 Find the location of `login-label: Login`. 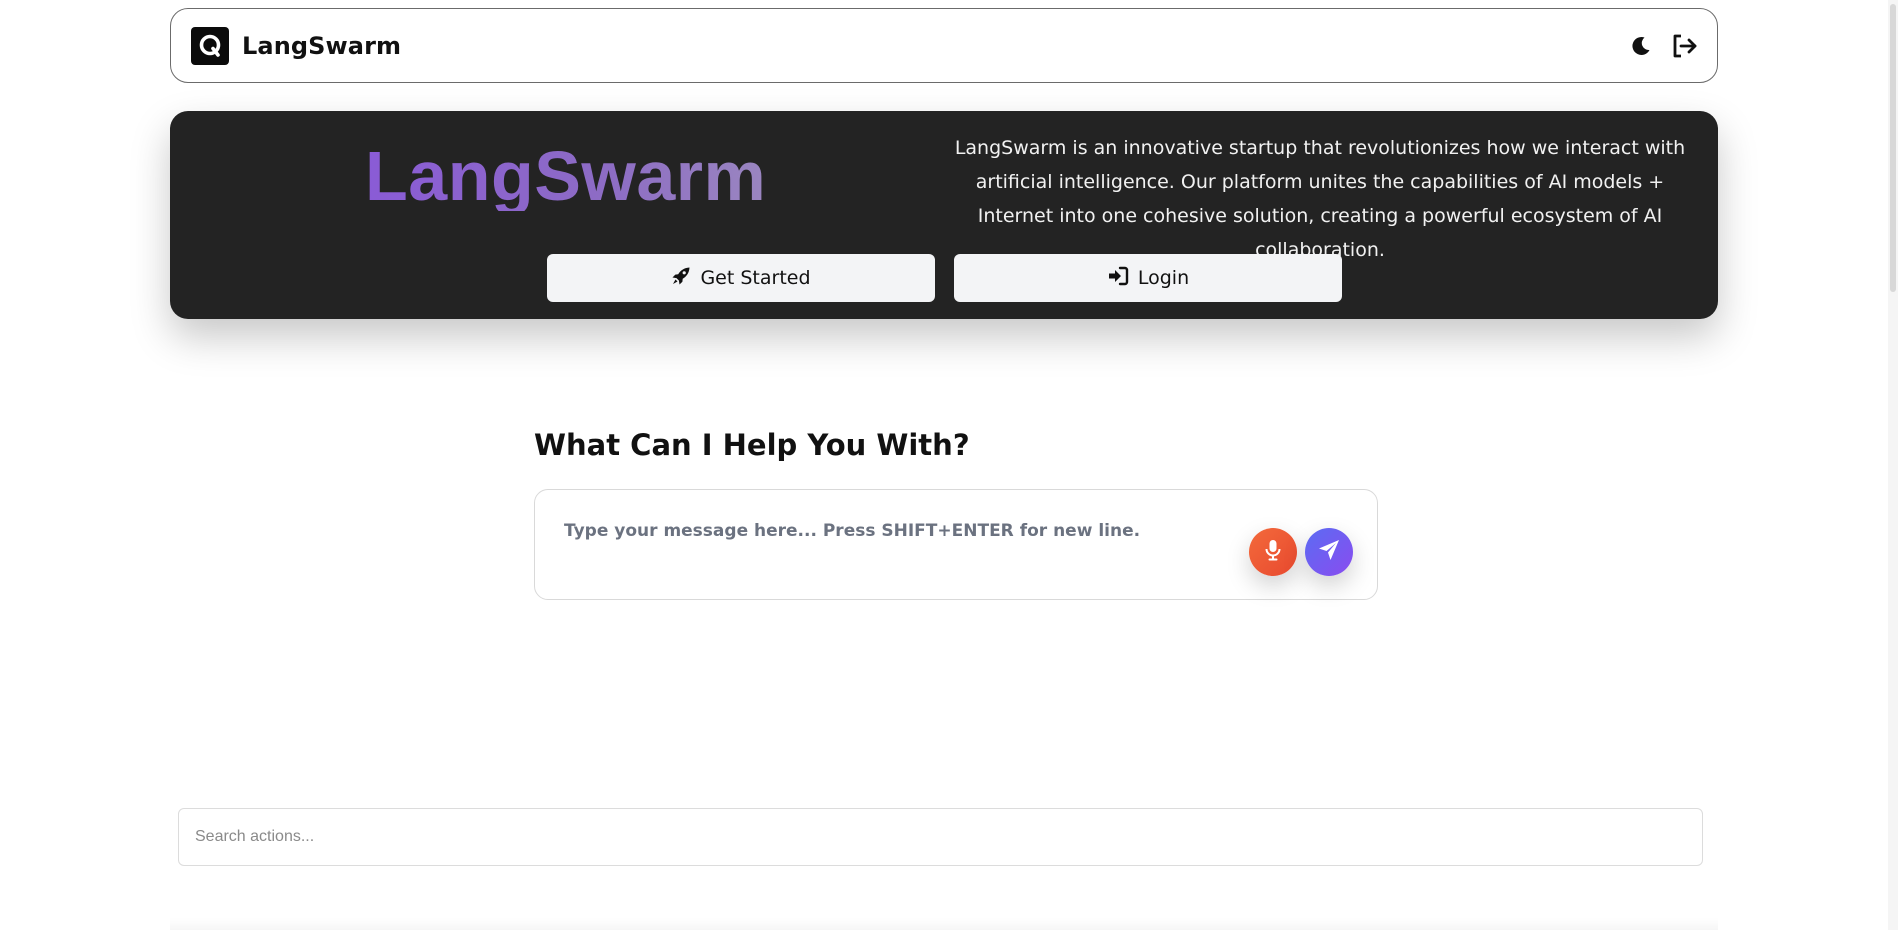

login-label: Login is located at coordinates (1163, 278).